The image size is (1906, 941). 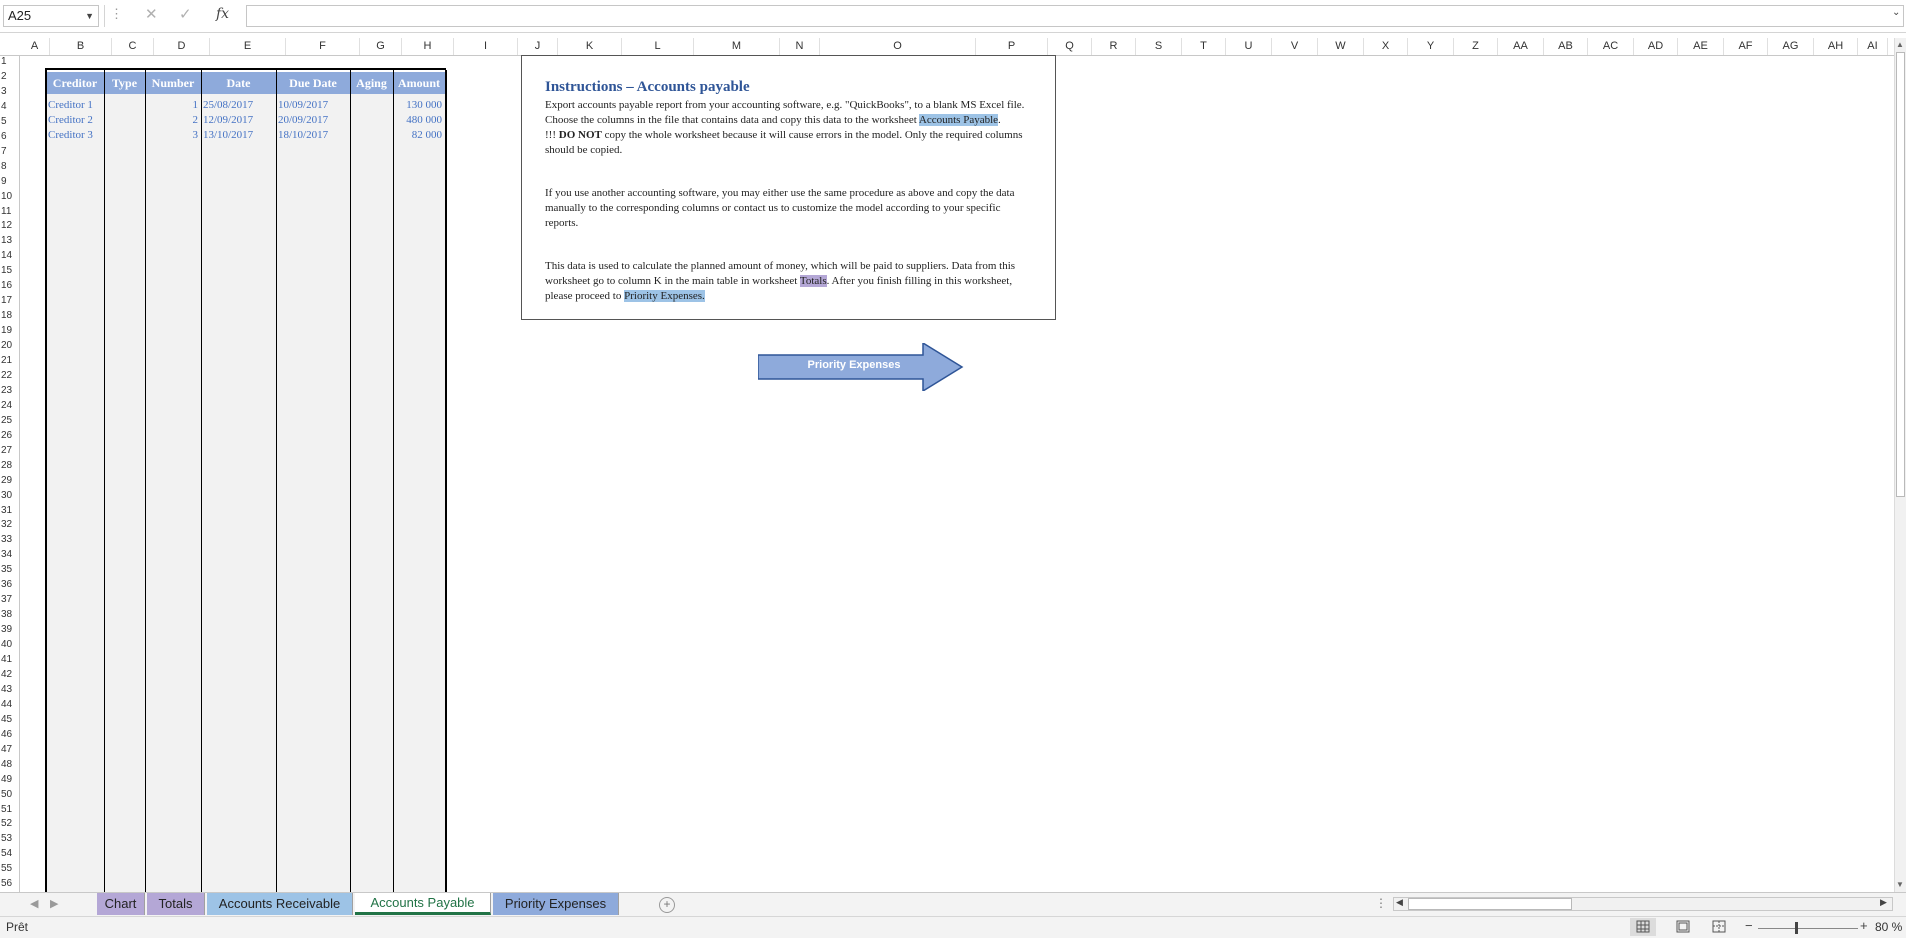 I want to click on row-header-9: 9, so click(x=10, y=182).